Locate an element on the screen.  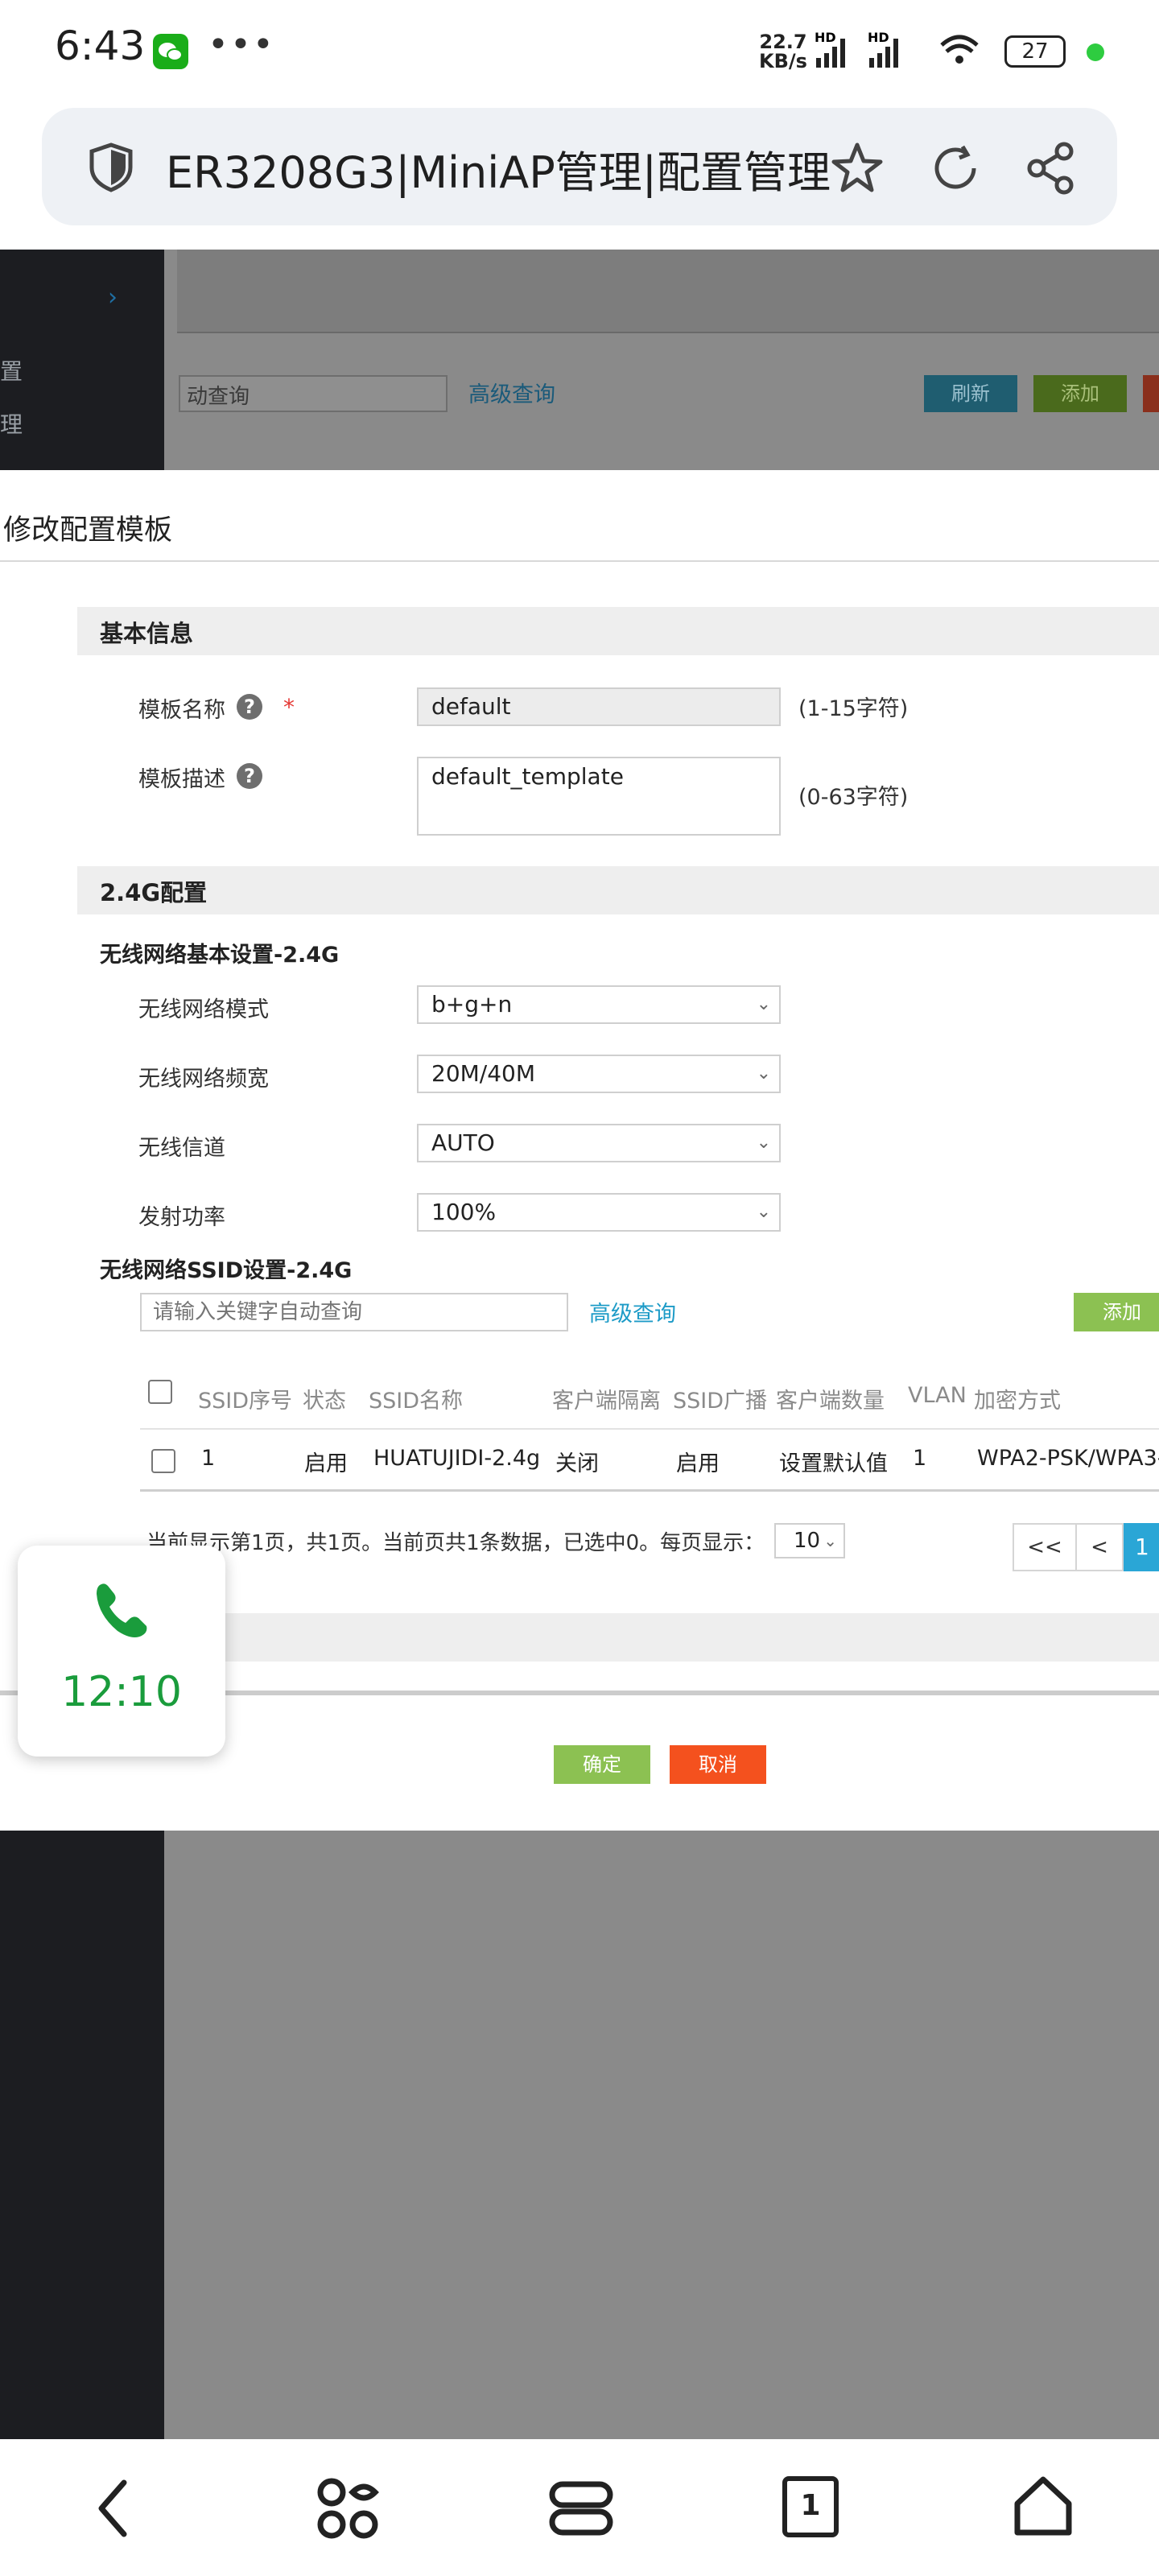
page-prev-button: < is located at coordinates (1099, 1547).